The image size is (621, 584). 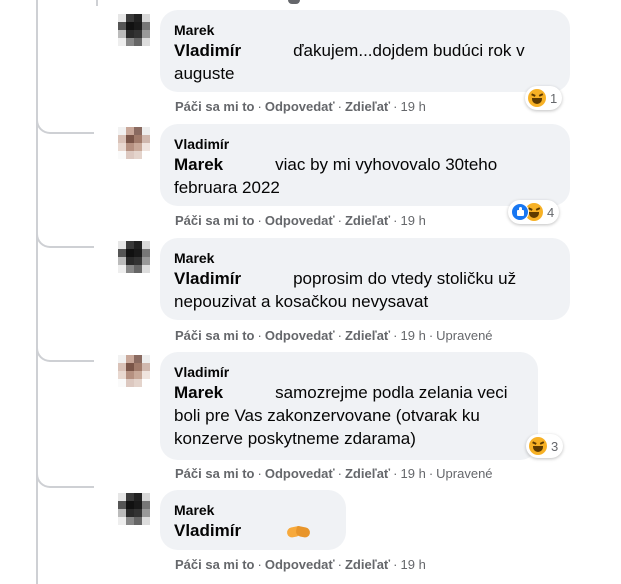 I want to click on reactions-summary: 3, so click(x=545, y=446).